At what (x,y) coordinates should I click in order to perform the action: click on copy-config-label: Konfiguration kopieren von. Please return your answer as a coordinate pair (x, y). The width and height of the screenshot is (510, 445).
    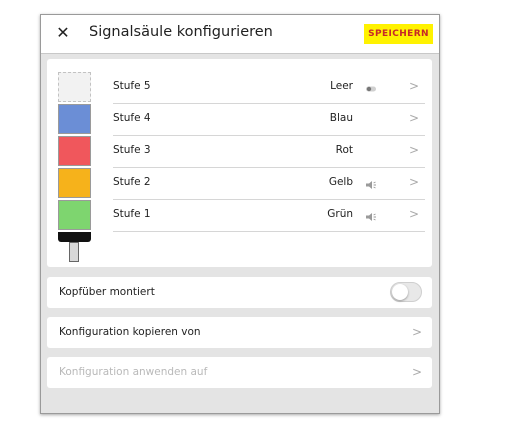
    Looking at the image, I should click on (130, 332).